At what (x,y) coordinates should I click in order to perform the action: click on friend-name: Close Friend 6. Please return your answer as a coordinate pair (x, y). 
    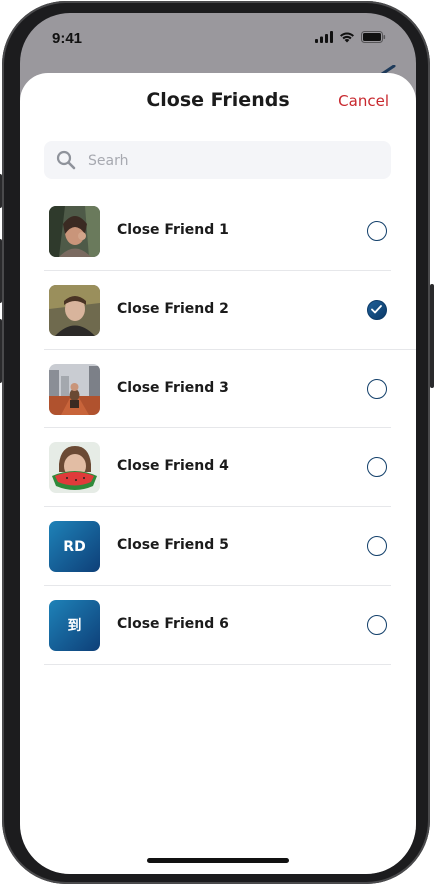
    Looking at the image, I should click on (173, 623).